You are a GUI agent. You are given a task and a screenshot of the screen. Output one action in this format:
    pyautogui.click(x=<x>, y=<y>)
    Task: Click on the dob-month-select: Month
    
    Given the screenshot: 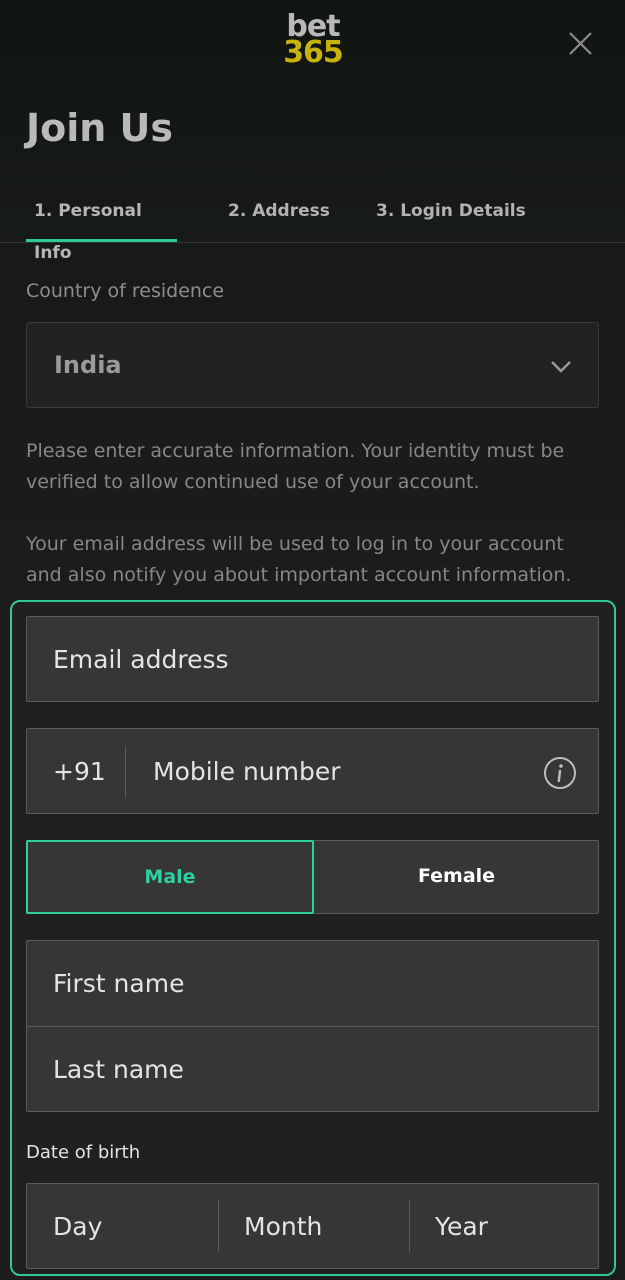 What is the action you would take?
    pyautogui.click(x=313, y=1226)
    